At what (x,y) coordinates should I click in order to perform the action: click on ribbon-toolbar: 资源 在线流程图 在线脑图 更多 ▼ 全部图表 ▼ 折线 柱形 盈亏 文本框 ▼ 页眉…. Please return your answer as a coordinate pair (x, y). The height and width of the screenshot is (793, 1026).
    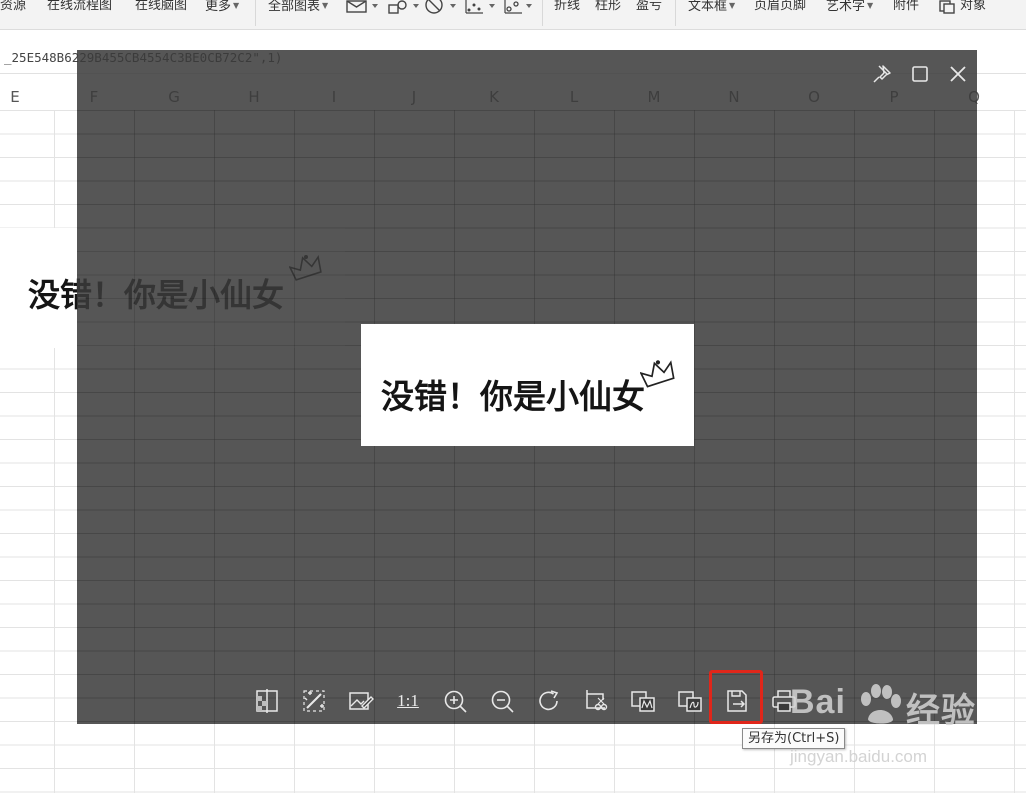
    Looking at the image, I should click on (513, 15).